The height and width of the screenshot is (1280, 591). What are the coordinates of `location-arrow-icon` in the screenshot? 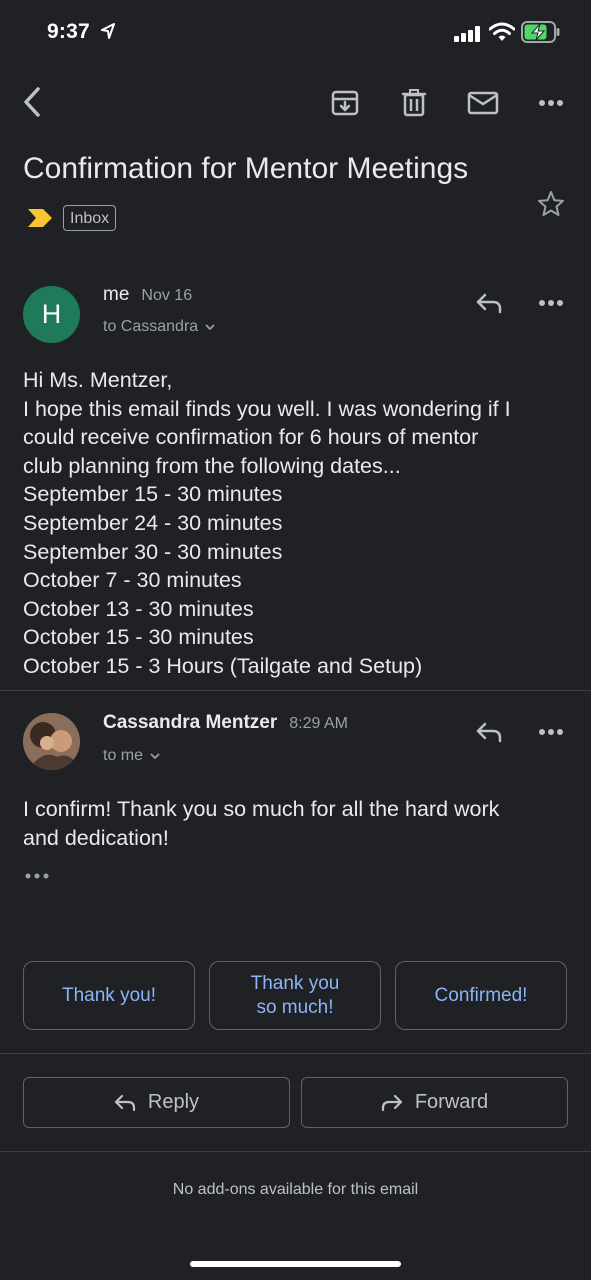 It's located at (108, 31).